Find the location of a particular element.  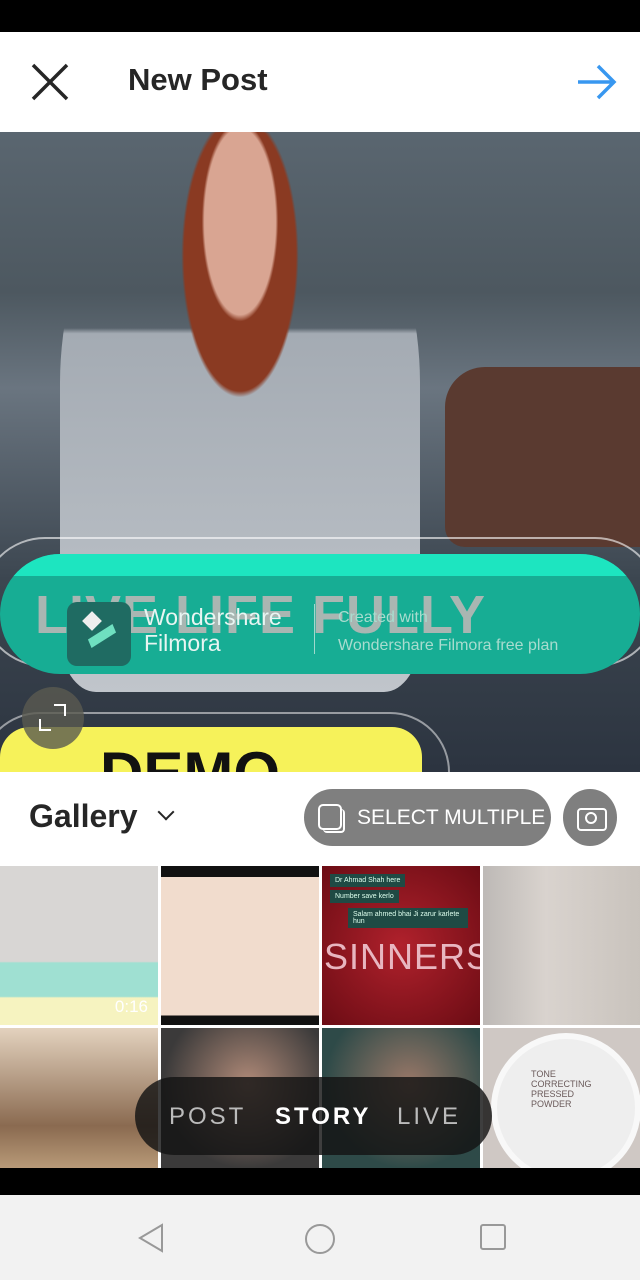

mode-live: LIVE is located at coordinates (429, 1117).